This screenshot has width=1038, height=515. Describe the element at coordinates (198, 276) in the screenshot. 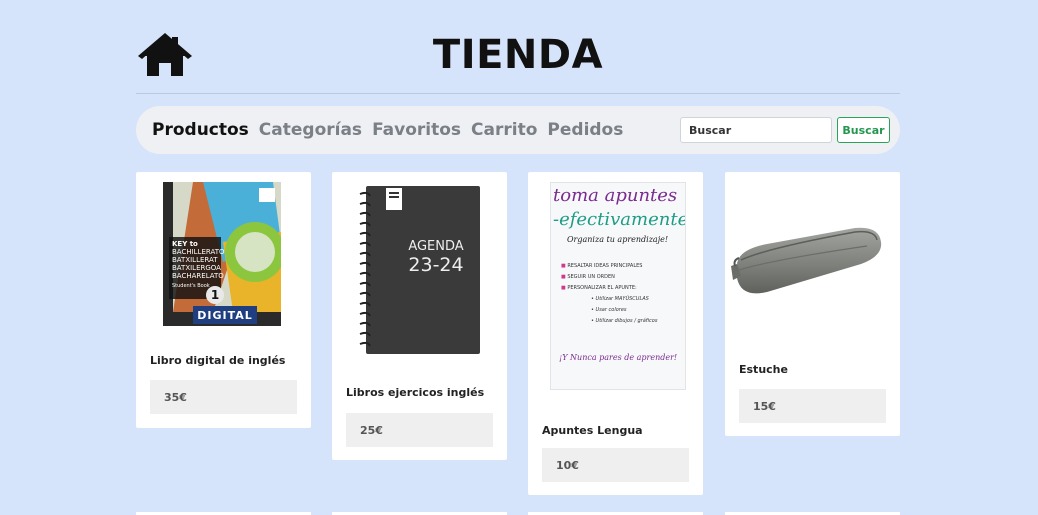

I see `cover-line: BACHARELATO` at that location.